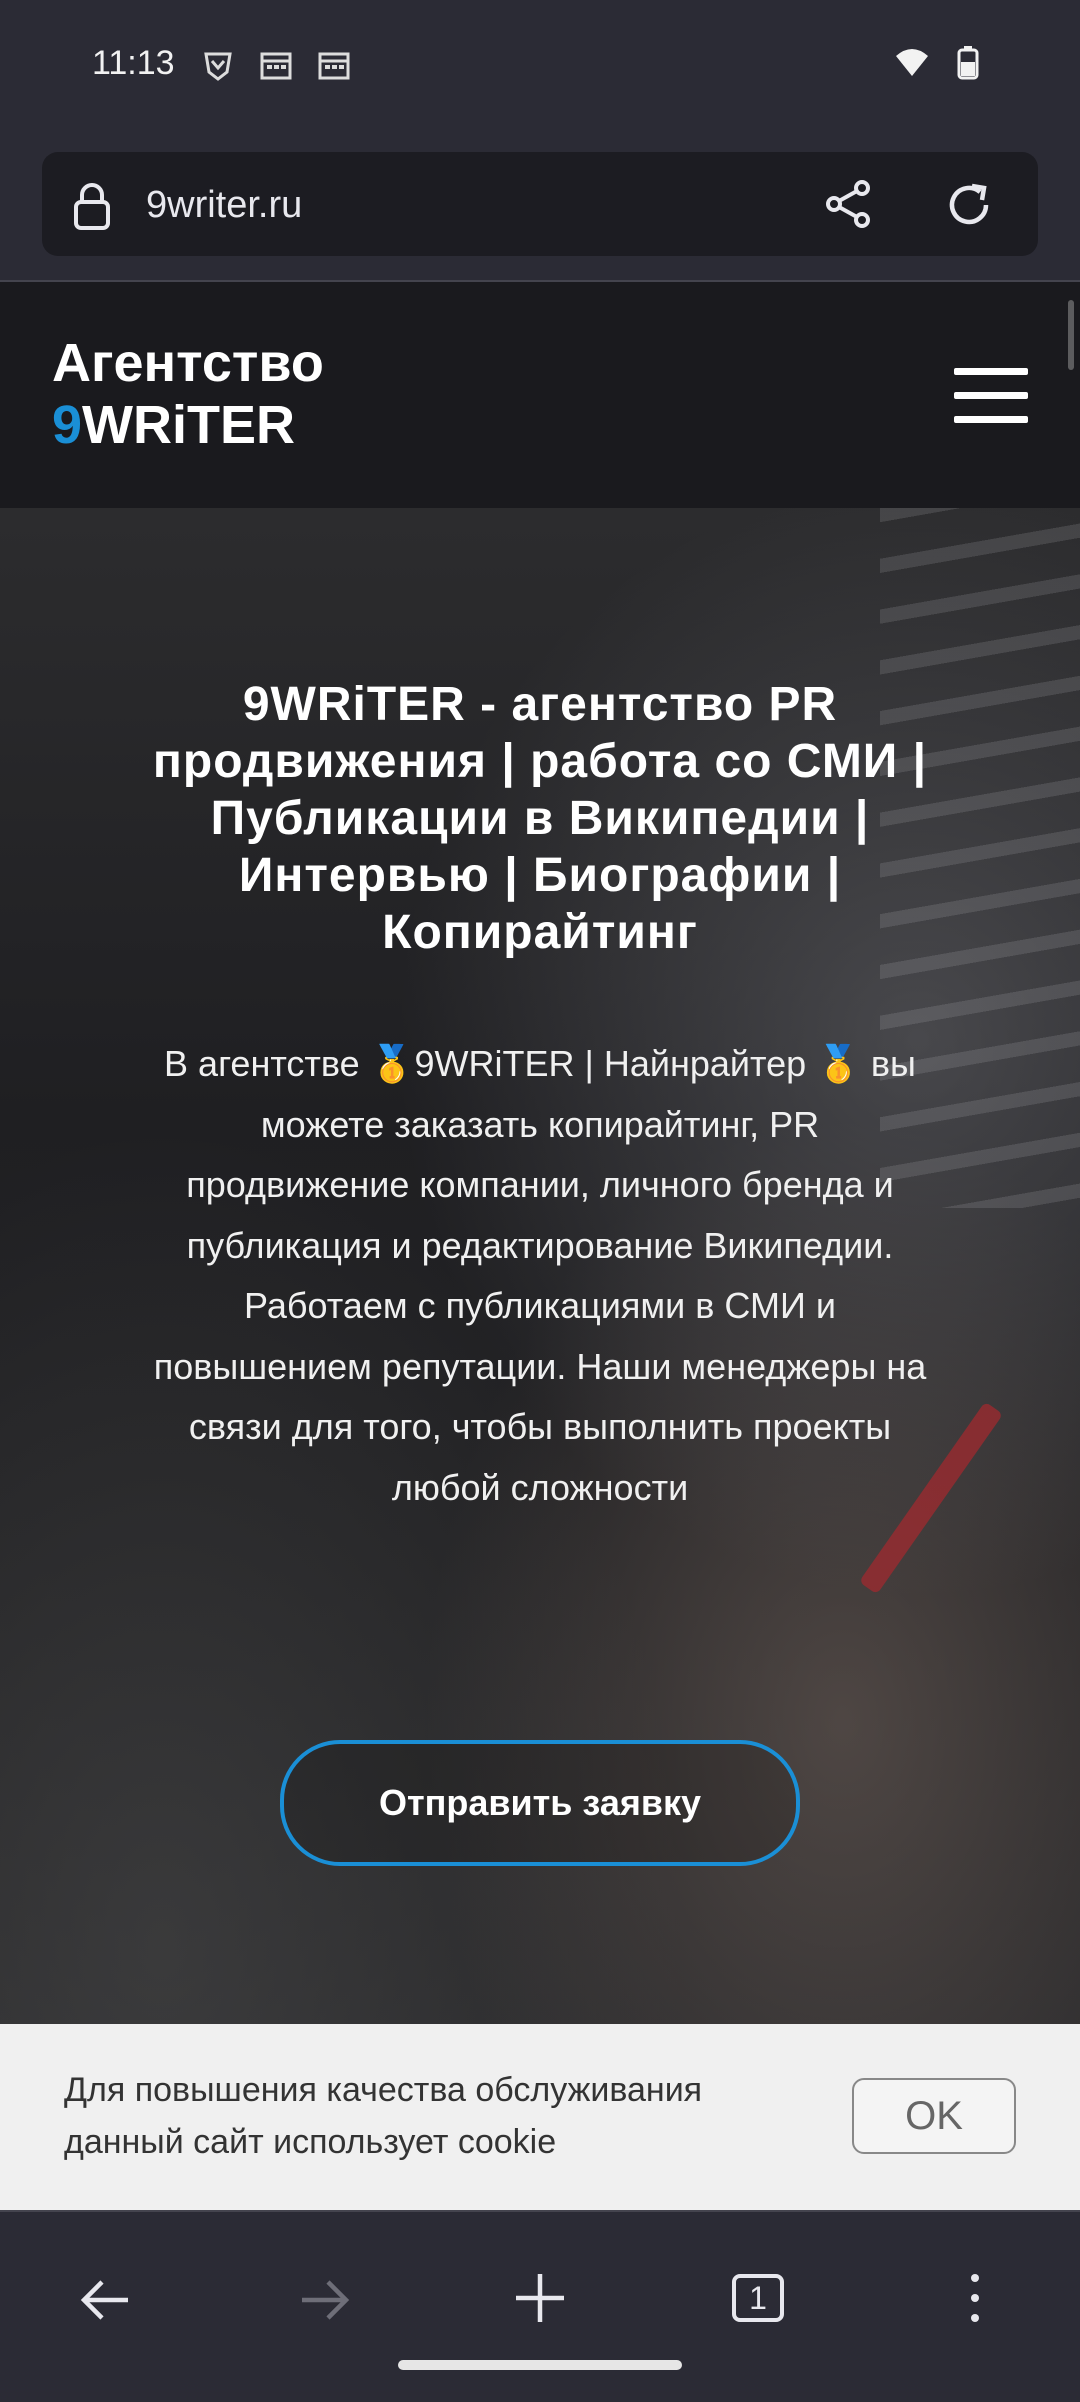 Image resolution: width=1080 pixels, height=2402 pixels. Describe the element at coordinates (991, 396) in the screenshot. I see `hamburger-menu-icon` at that location.